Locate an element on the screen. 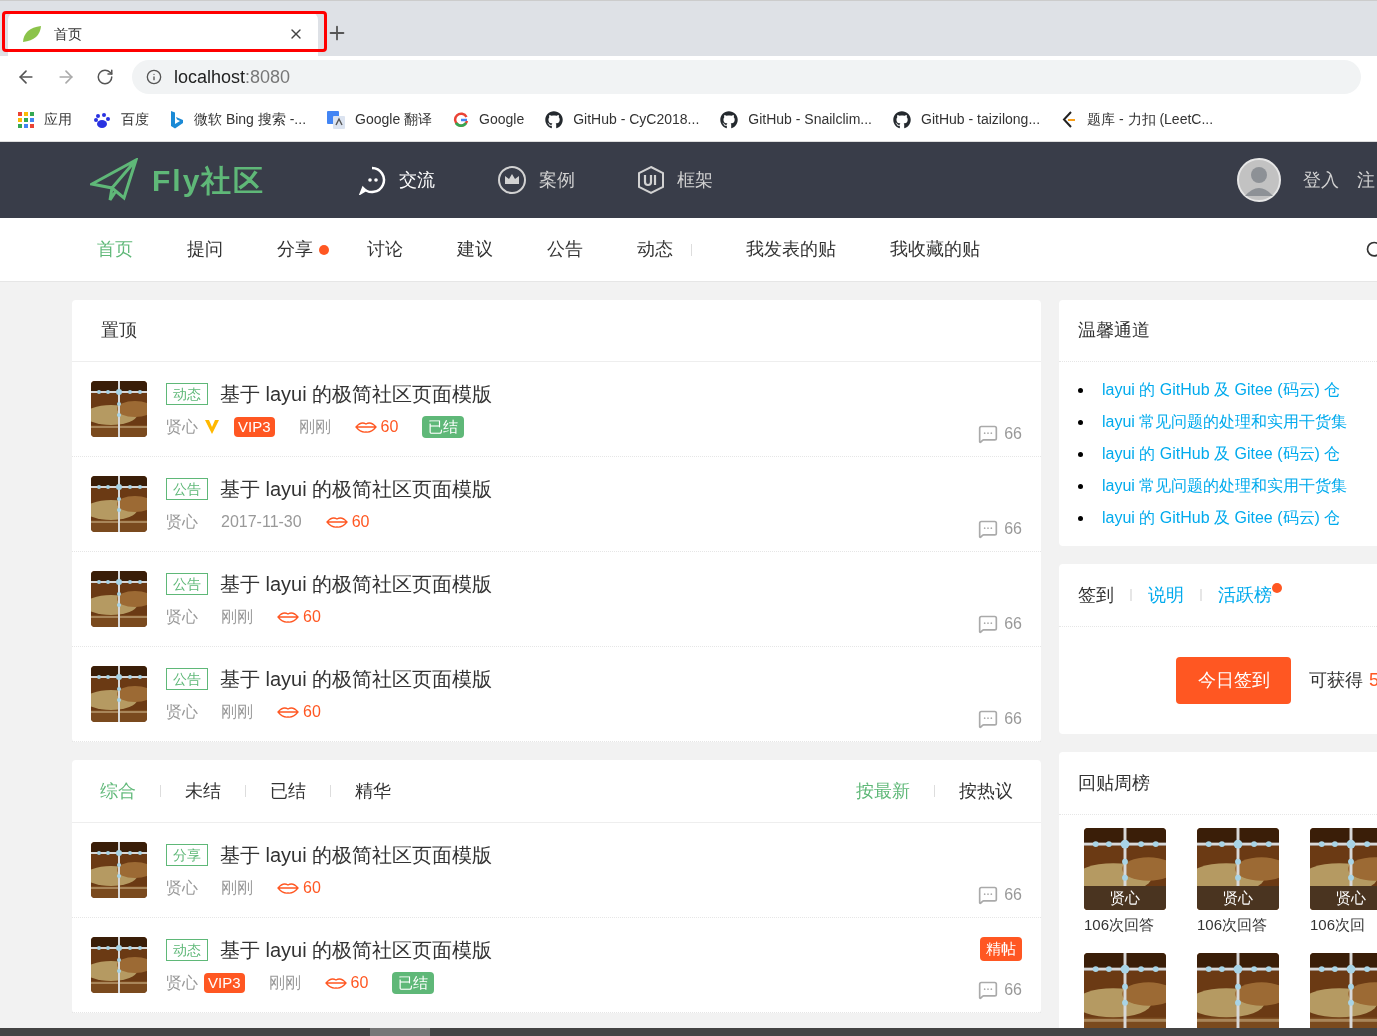 The height and width of the screenshot is (1036, 1377). browser-tab: 首页 is located at coordinates (163, 34).